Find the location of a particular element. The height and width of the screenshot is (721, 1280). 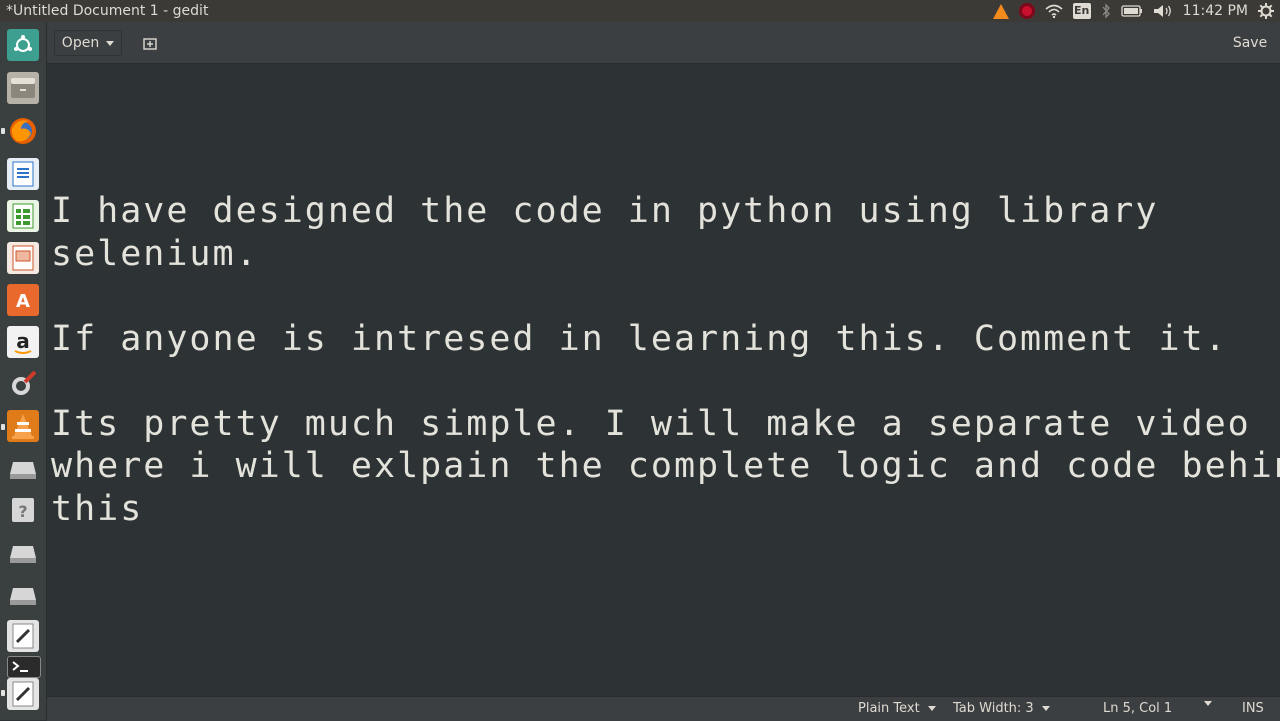

language-selector: Plain Text is located at coordinates (897, 708).